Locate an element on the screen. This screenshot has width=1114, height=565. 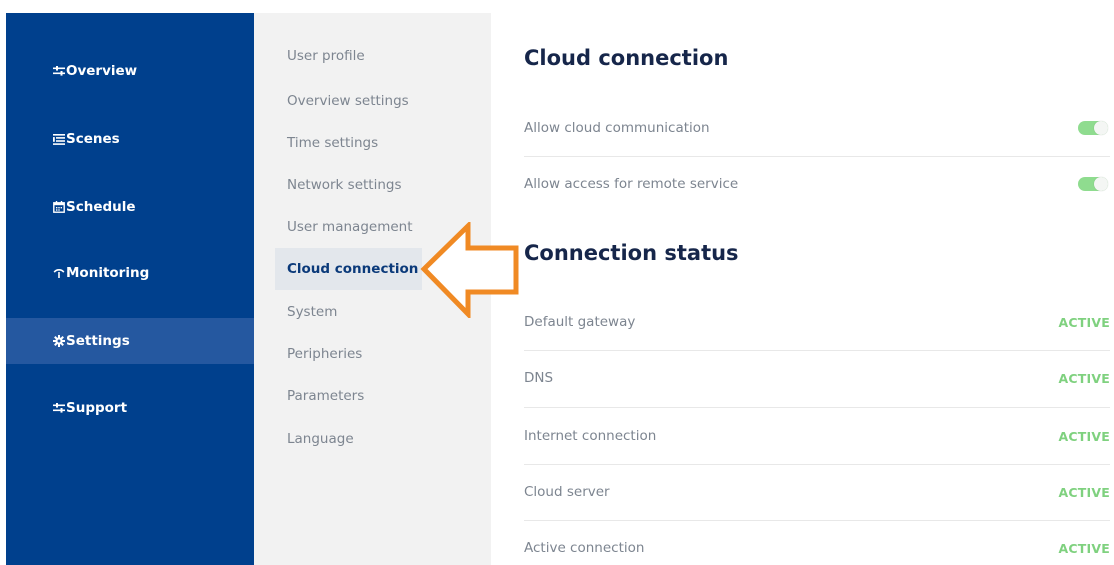
sidebar-item-label: Support is located at coordinates (97, 408).